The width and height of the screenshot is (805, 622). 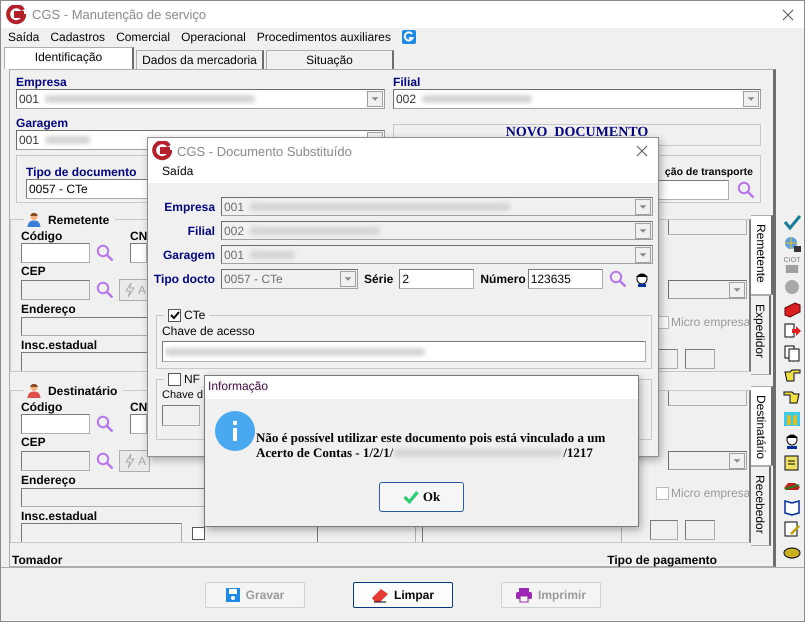 What do you see at coordinates (431, 437) in the screenshot?
I see `message-text: Não é possível utilizar este documento pois está vinculado a um` at bounding box center [431, 437].